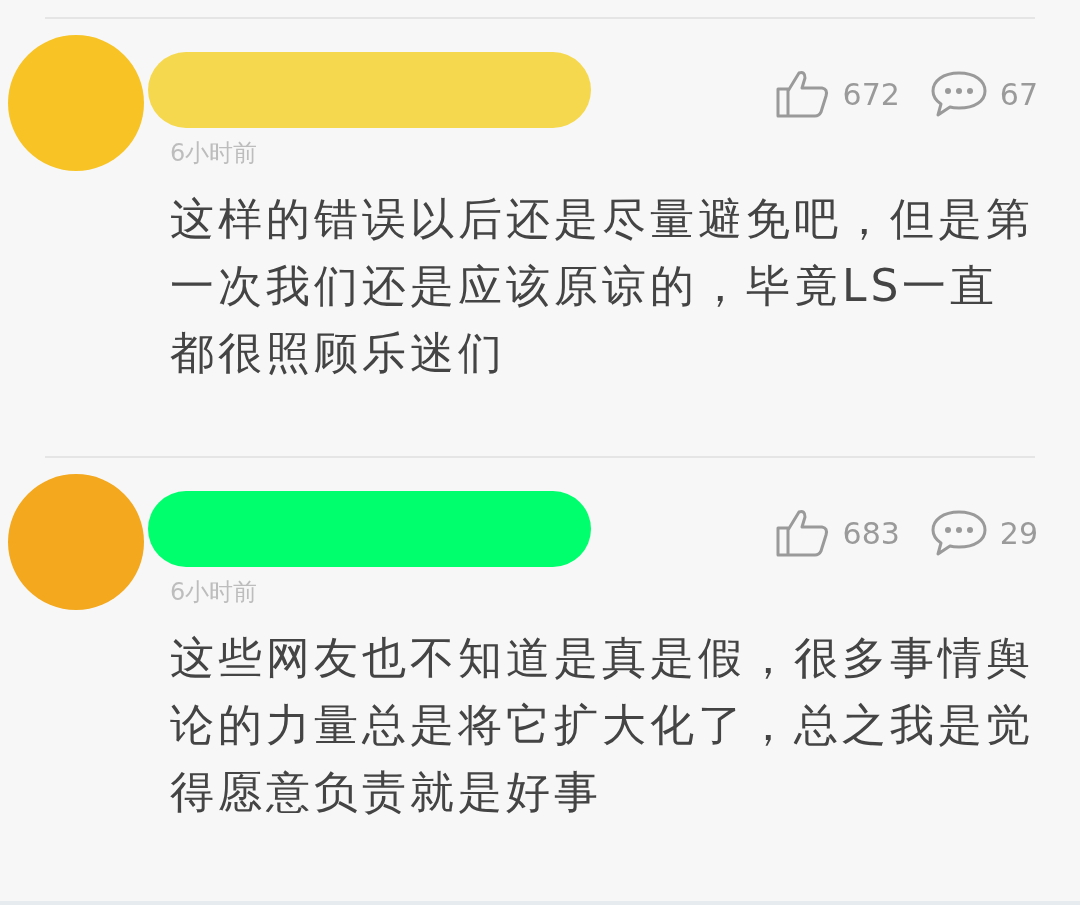  Describe the element at coordinates (1018, 533) in the screenshot. I see `reply-count: 29` at that location.